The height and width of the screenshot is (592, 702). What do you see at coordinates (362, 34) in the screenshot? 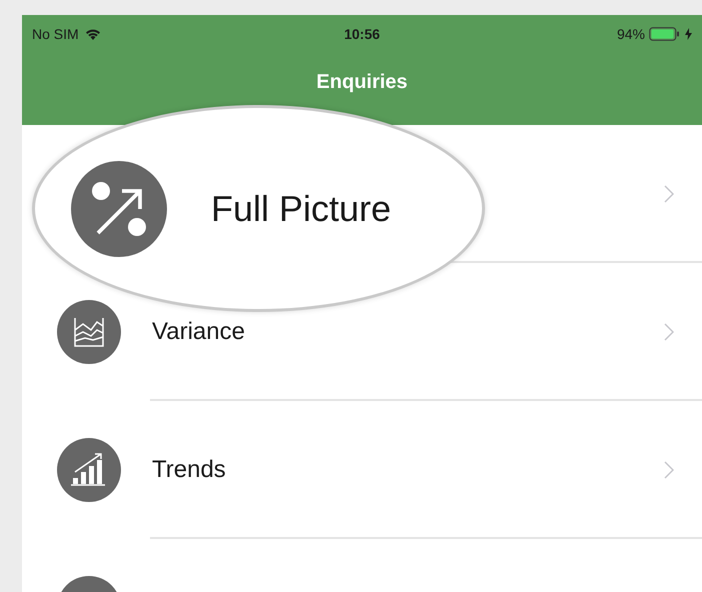
I see `clock-label: 10:56` at bounding box center [362, 34].